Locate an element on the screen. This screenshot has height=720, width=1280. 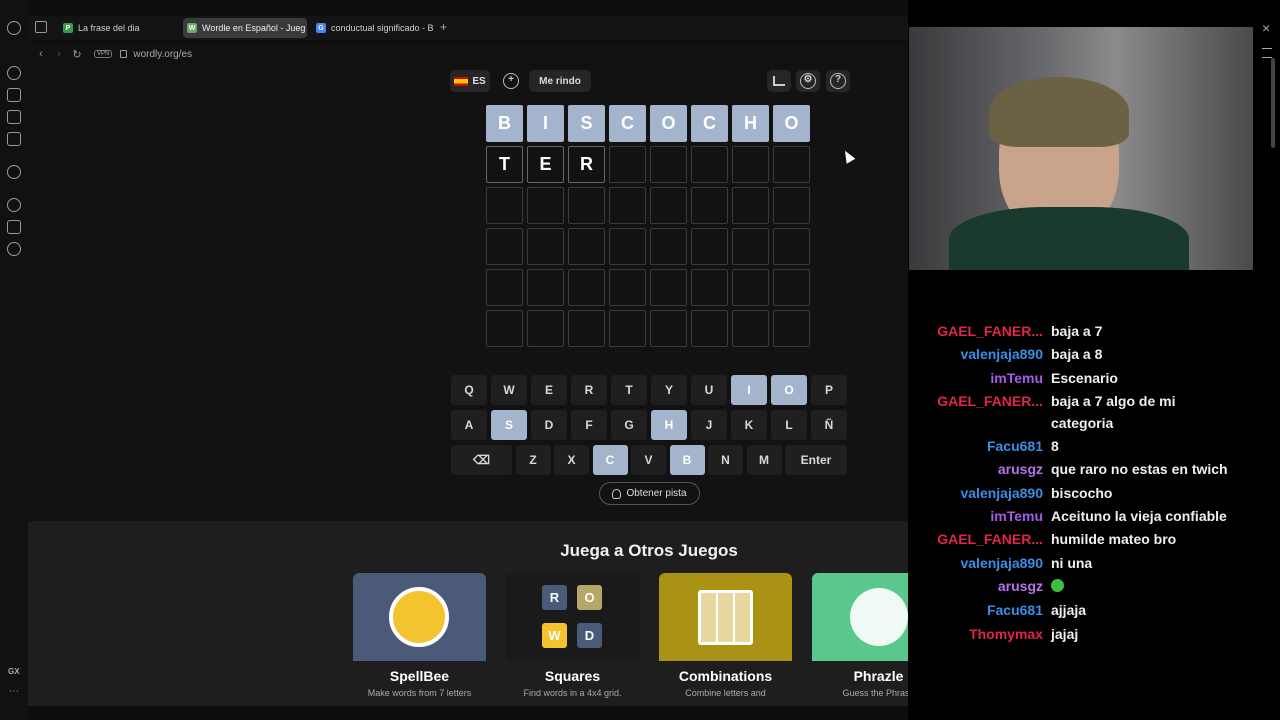
key-q: Q is located at coordinates (469, 390).